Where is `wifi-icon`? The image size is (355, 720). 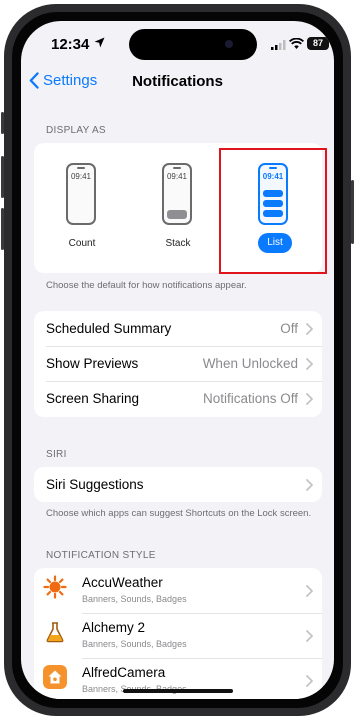
wifi-icon is located at coordinates (296, 43).